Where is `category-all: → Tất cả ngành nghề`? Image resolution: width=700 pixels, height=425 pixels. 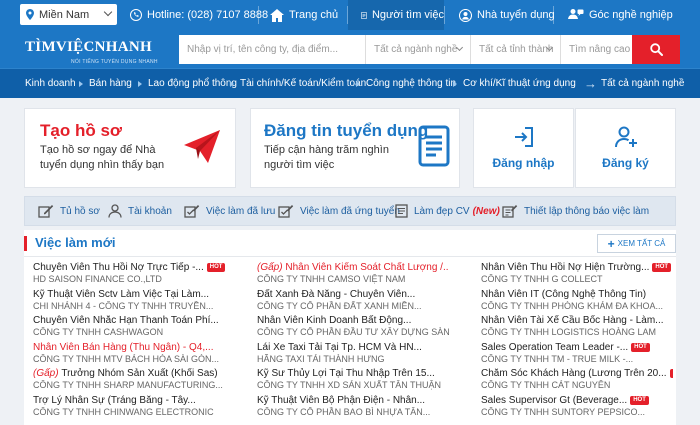
category-all: → Tất cả ngành nghề is located at coordinates (634, 83).